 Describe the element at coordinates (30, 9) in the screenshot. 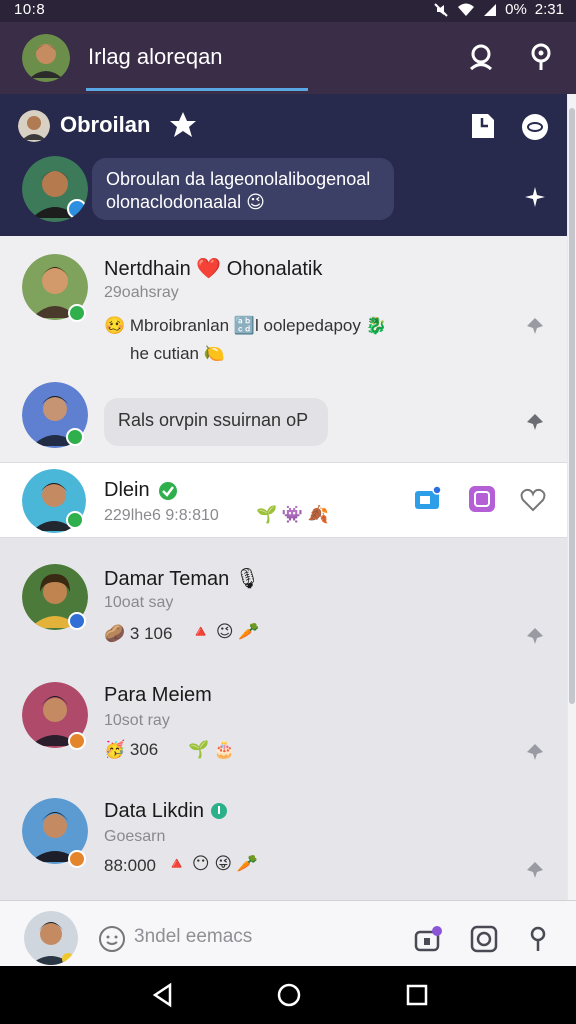

I see `status-time: 10:8` at that location.